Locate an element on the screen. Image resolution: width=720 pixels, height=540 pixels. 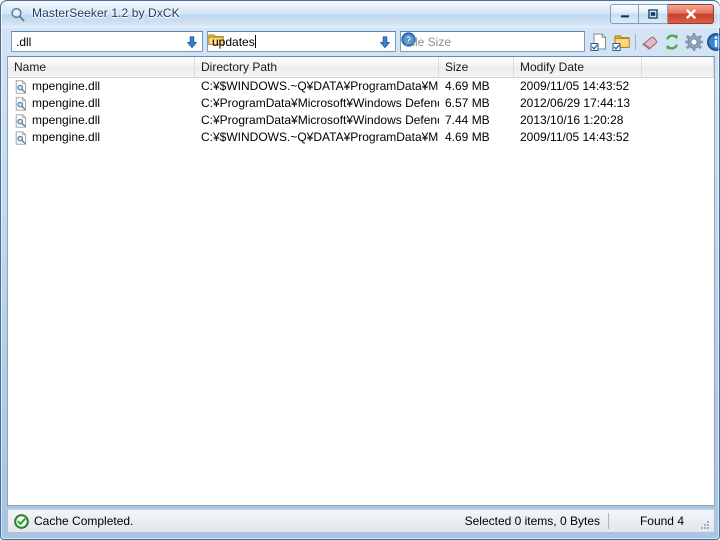
column-header-name: Name is located at coordinates (101, 67).